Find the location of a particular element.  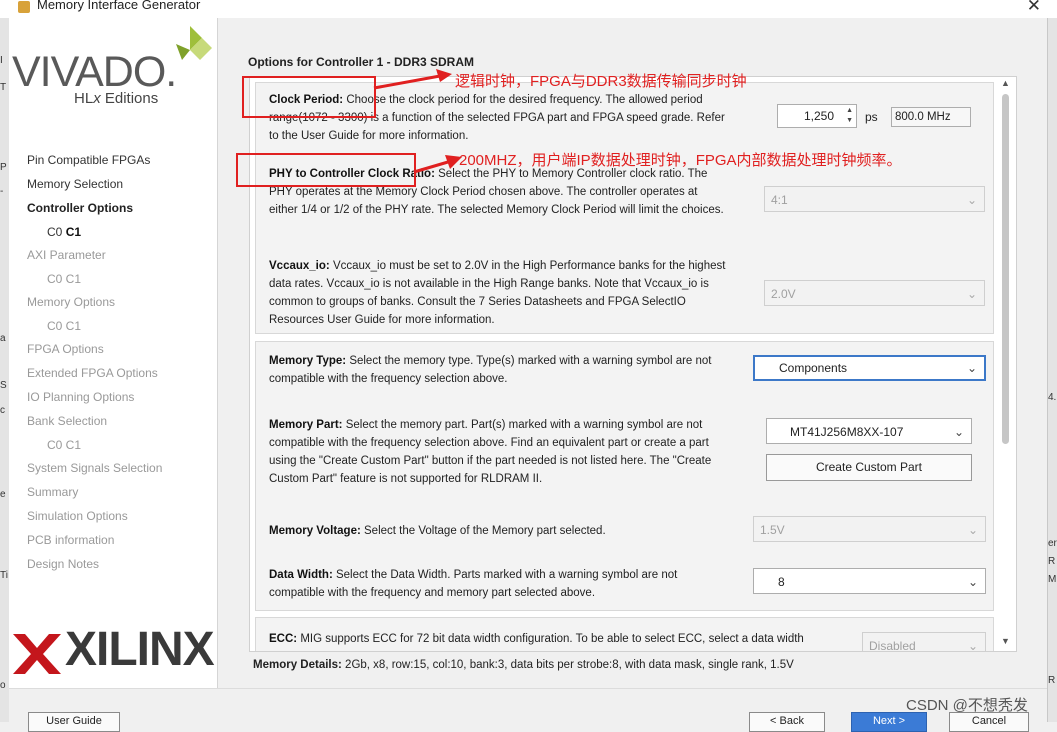

data-width-select: 8 ⌄ is located at coordinates (869, 581).